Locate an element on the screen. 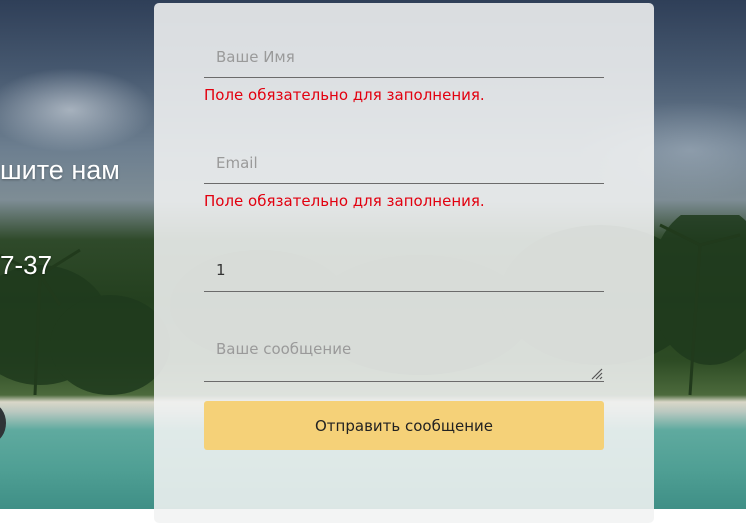 Image resolution: width=746 pixels, height=523 pixels. resize-handle-icon is located at coordinates (596, 373).